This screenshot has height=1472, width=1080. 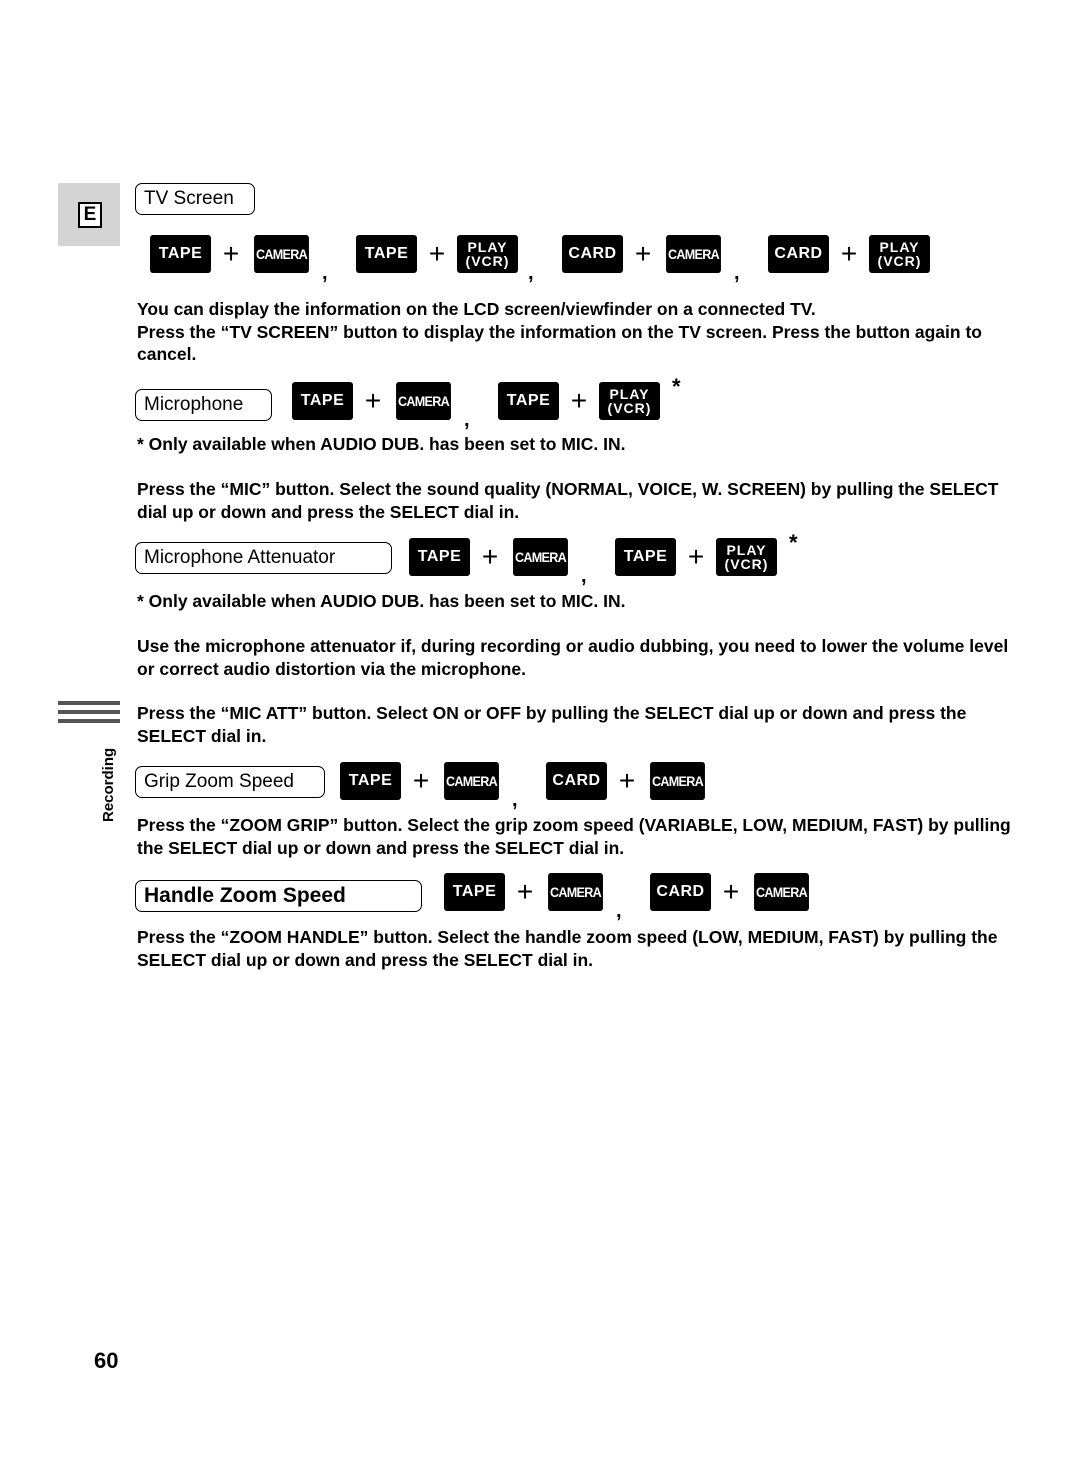 What do you see at coordinates (195, 199) in the screenshot?
I see `section-title-tv-screen: TV Screen` at bounding box center [195, 199].